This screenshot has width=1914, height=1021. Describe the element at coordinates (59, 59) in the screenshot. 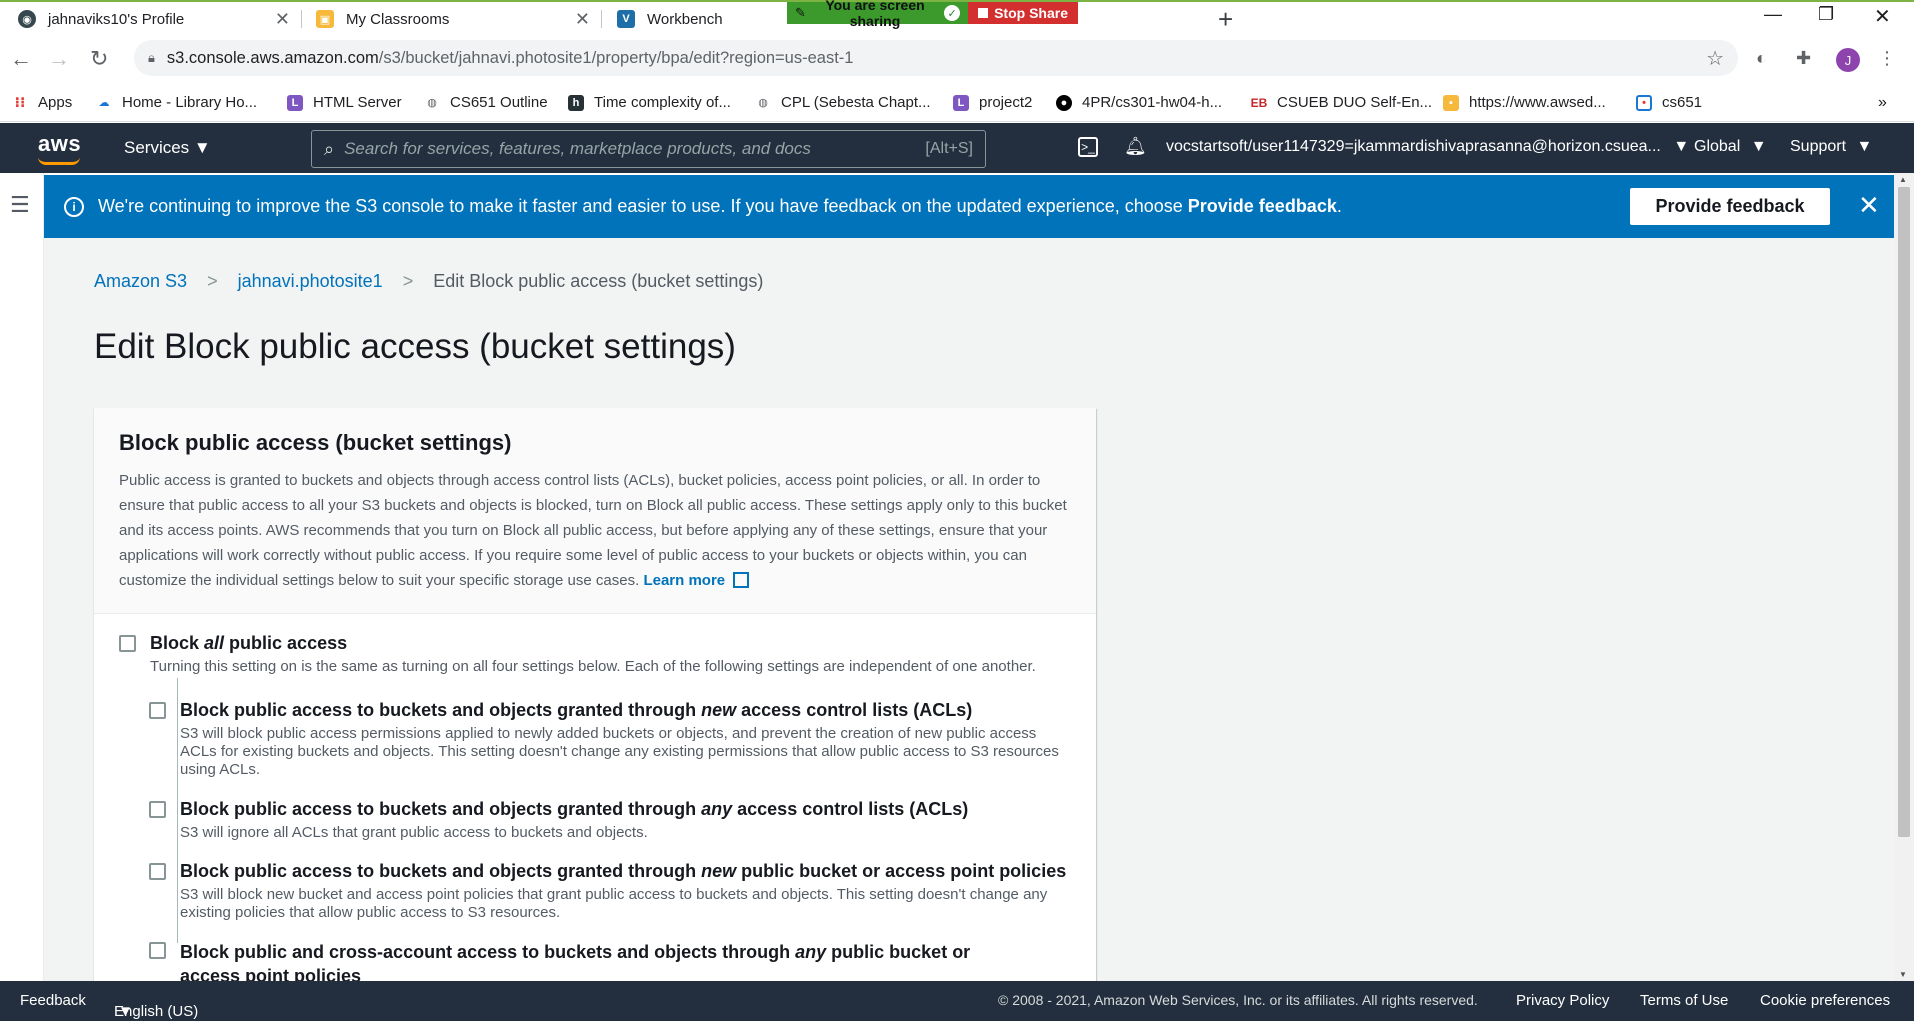

I see `forward-arrow-icon: →` at that location.